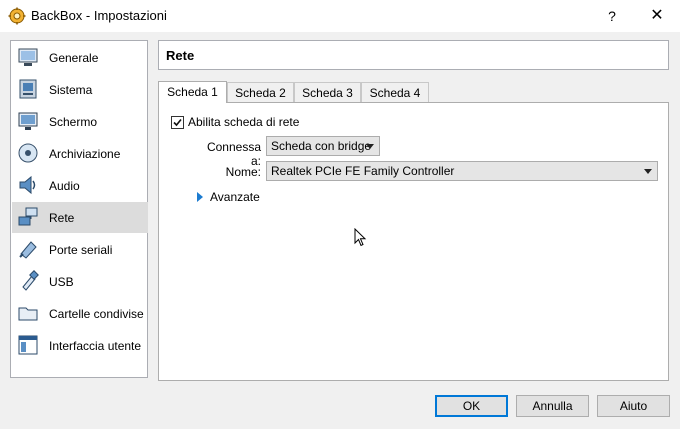 This screenshot has height=429, width=680. Describe the element at coordinates (340, 426) in the screenshot. I see `window-bottom-edge` at that location.